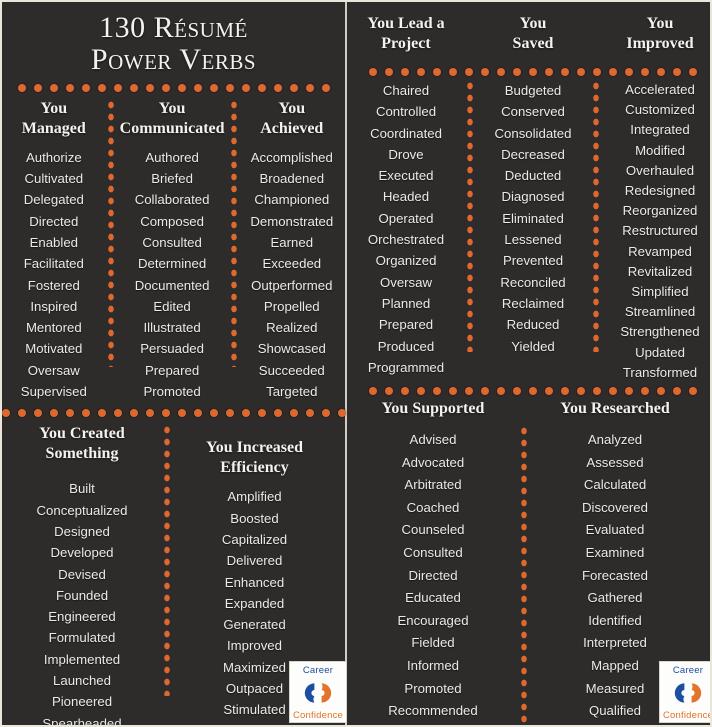 The image size is (712, 727). I want to click on verb-item: Authored, so click(172, 157).